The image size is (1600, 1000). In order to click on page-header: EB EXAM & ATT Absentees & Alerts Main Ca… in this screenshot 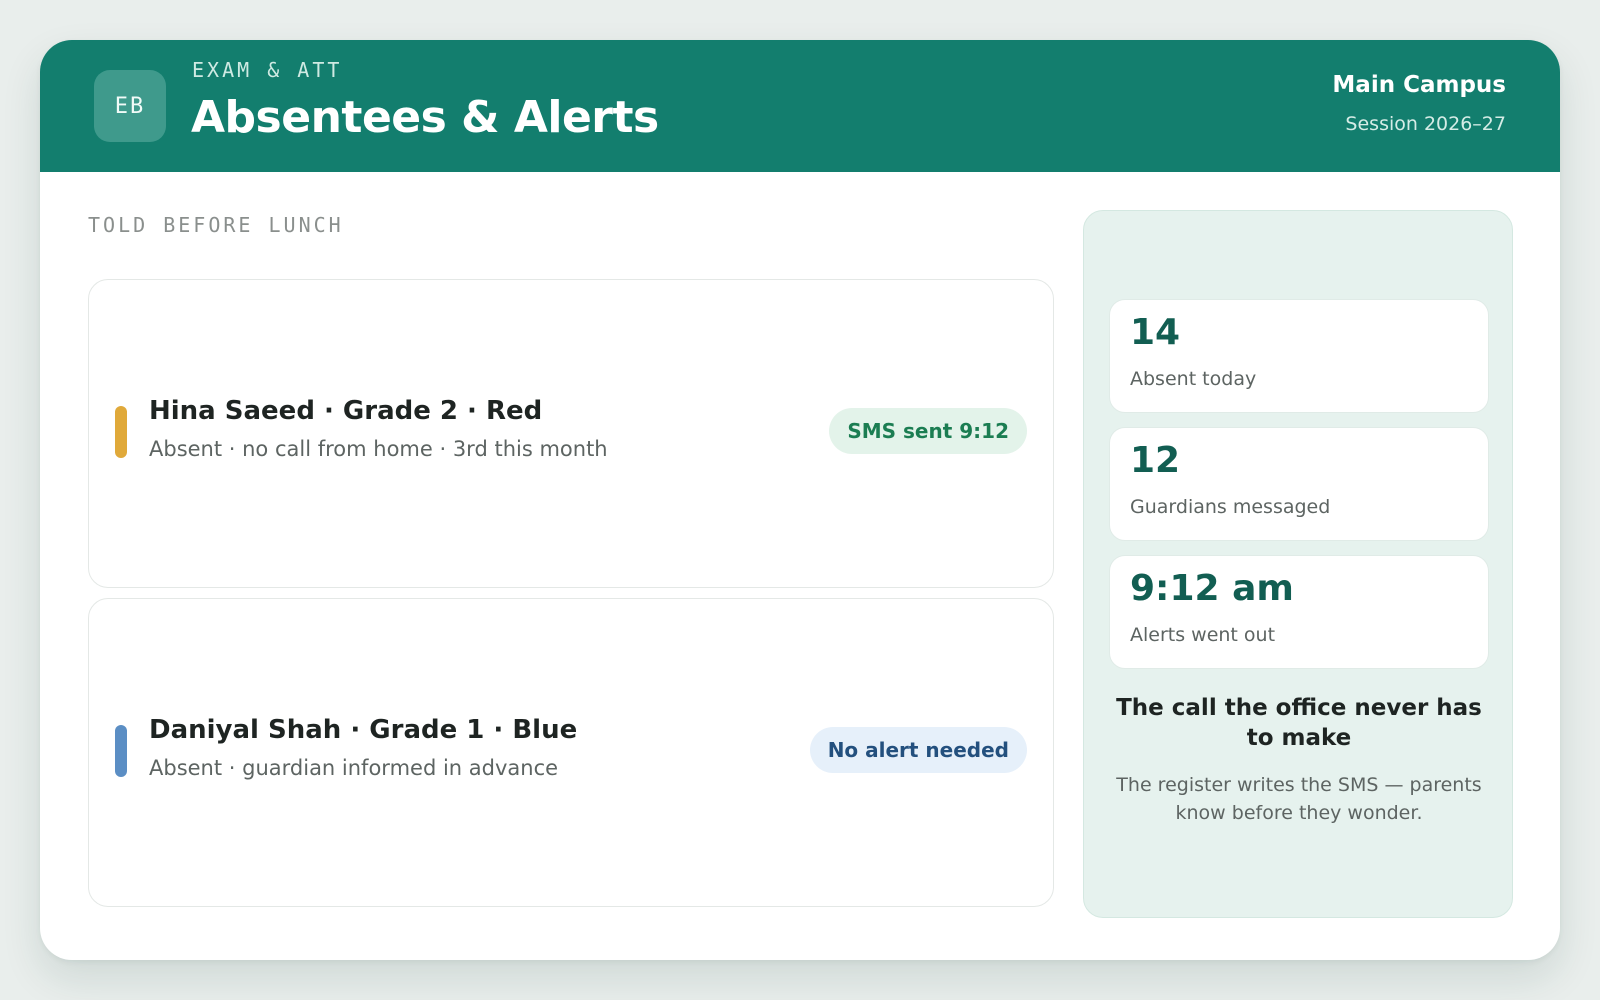, I will do `click(800, 106)`.